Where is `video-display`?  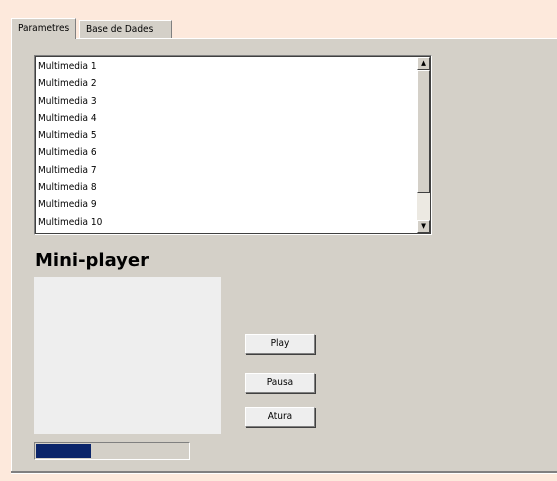
video-display is located at coordinates (127, 355).